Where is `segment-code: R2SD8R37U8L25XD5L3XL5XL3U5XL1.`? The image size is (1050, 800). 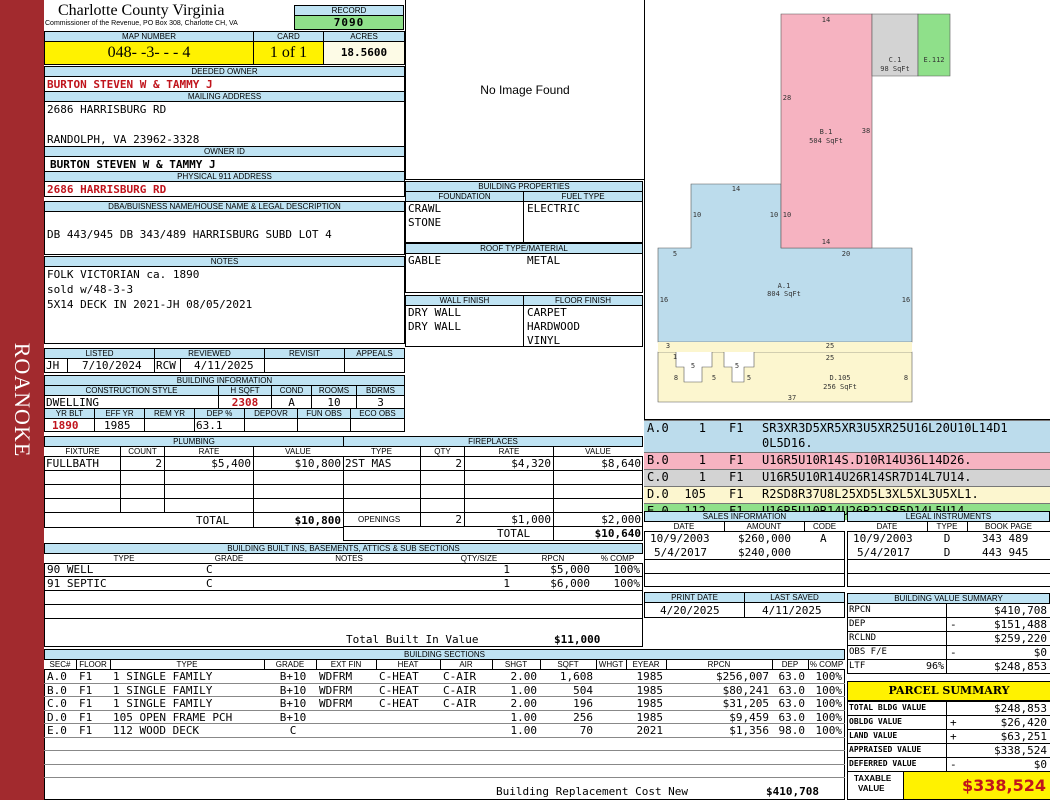
segment-code: R2SD8R37U8L25XD5L3XL5XL3U5XL1. is located at coordinates (870, 494).